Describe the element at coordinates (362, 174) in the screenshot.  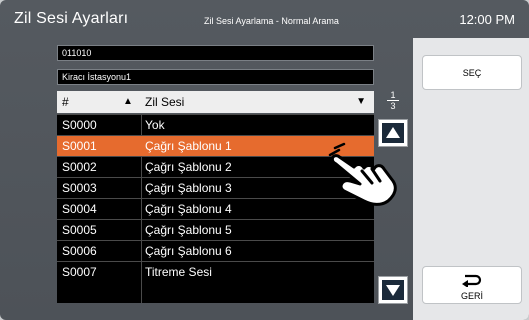
I see `hand-pointer-icon` at that location.